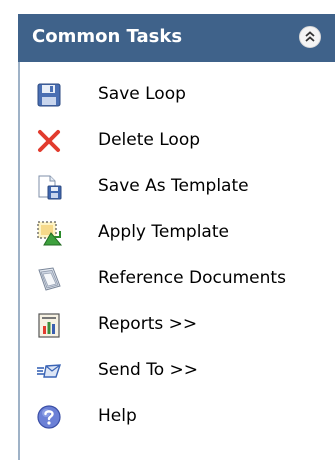  I want to click on task-label: Save Loop, so click(142, 94).